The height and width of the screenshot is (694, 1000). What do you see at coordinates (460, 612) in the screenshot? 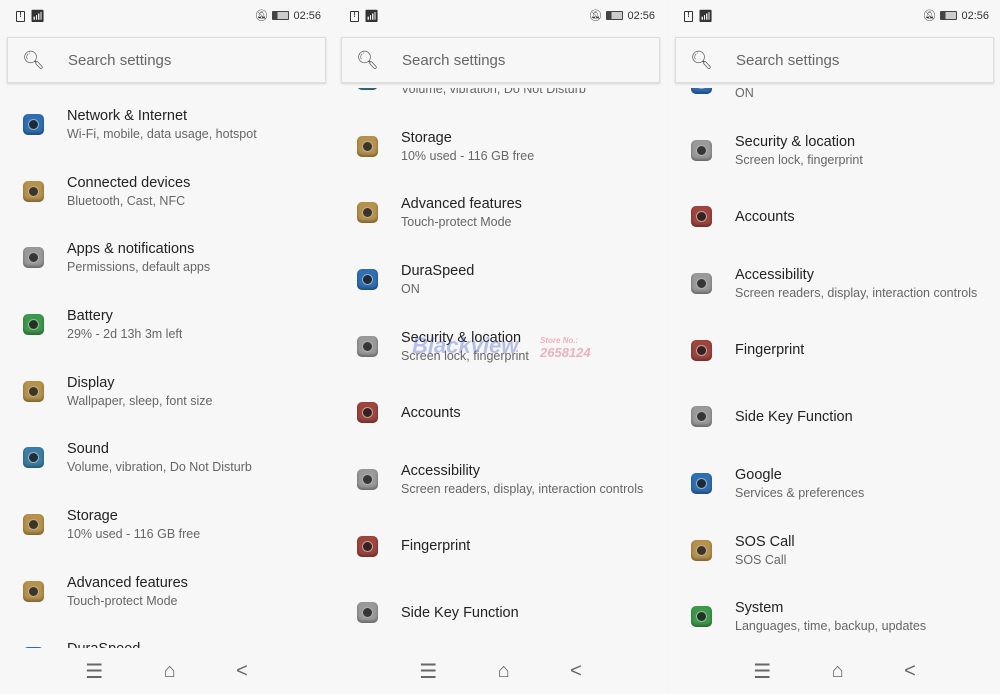
I see `item-title: Side Key Function` at bounding box center [460, 612].